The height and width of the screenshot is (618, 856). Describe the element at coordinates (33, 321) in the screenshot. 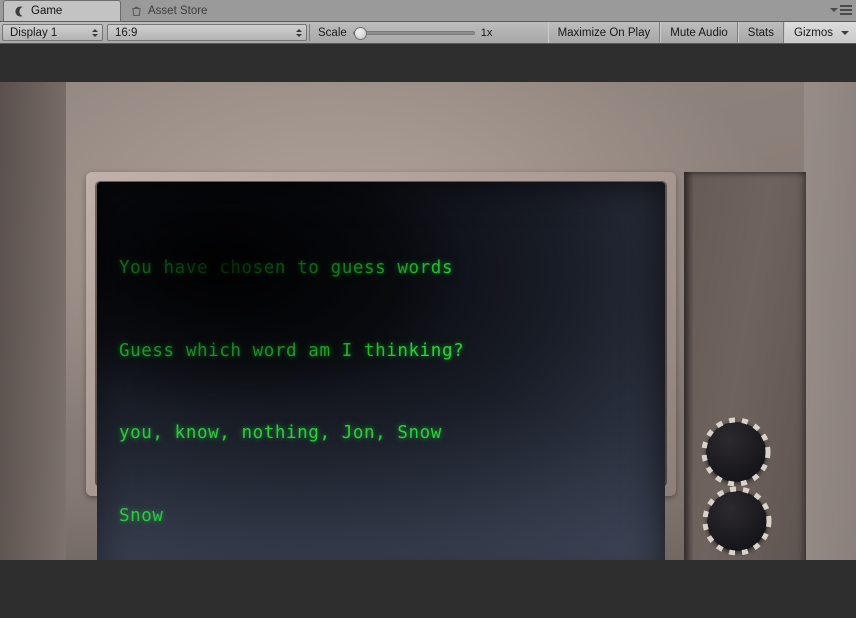

I see `scene-left-shadow` at that location.